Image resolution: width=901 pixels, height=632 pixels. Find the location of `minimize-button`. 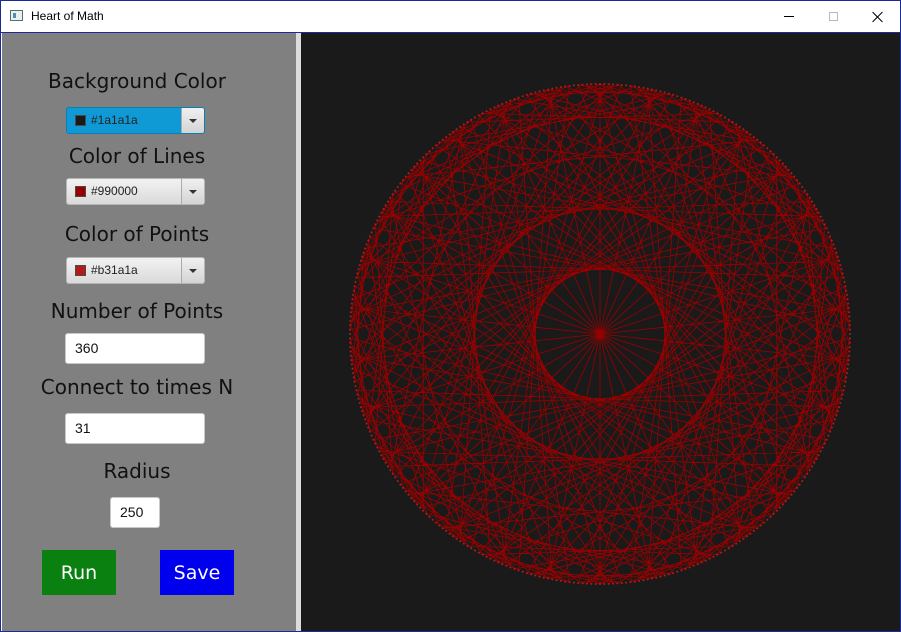

minimize-button is located at coordinates (789, 16).